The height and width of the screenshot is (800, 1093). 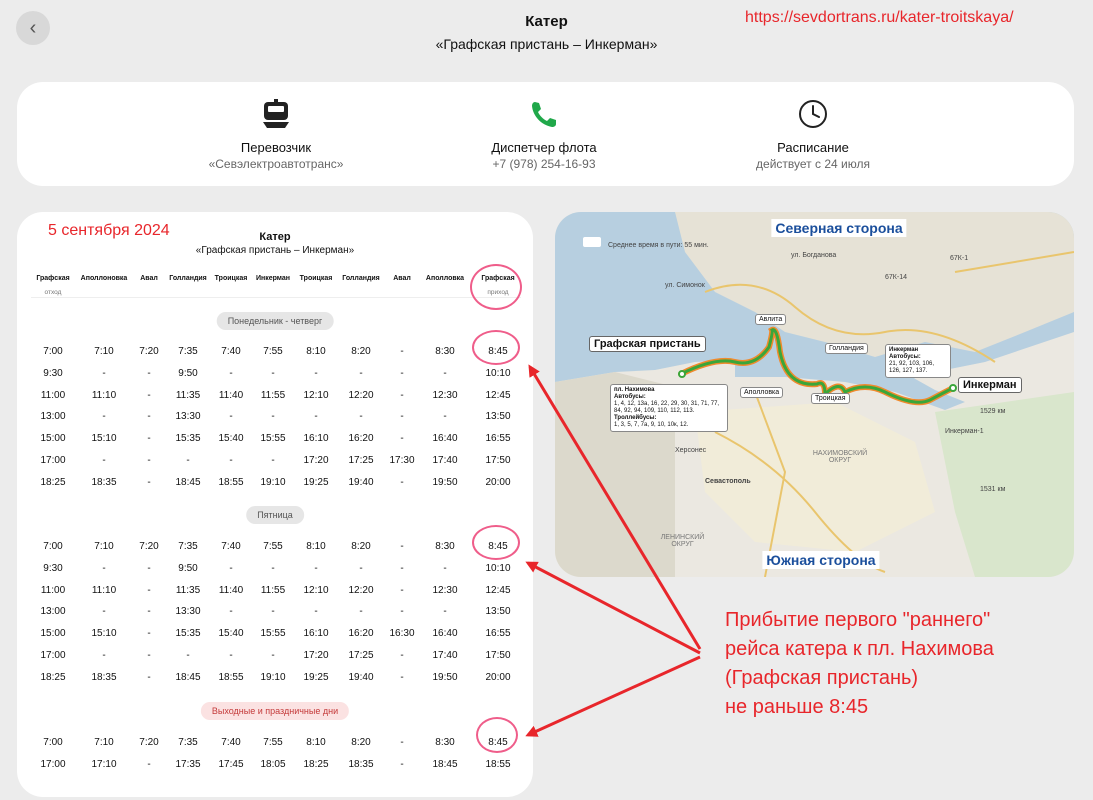 I want to click on dispatcher-phone: +7 (978) 254-16-93, so click(x=544, y=164).